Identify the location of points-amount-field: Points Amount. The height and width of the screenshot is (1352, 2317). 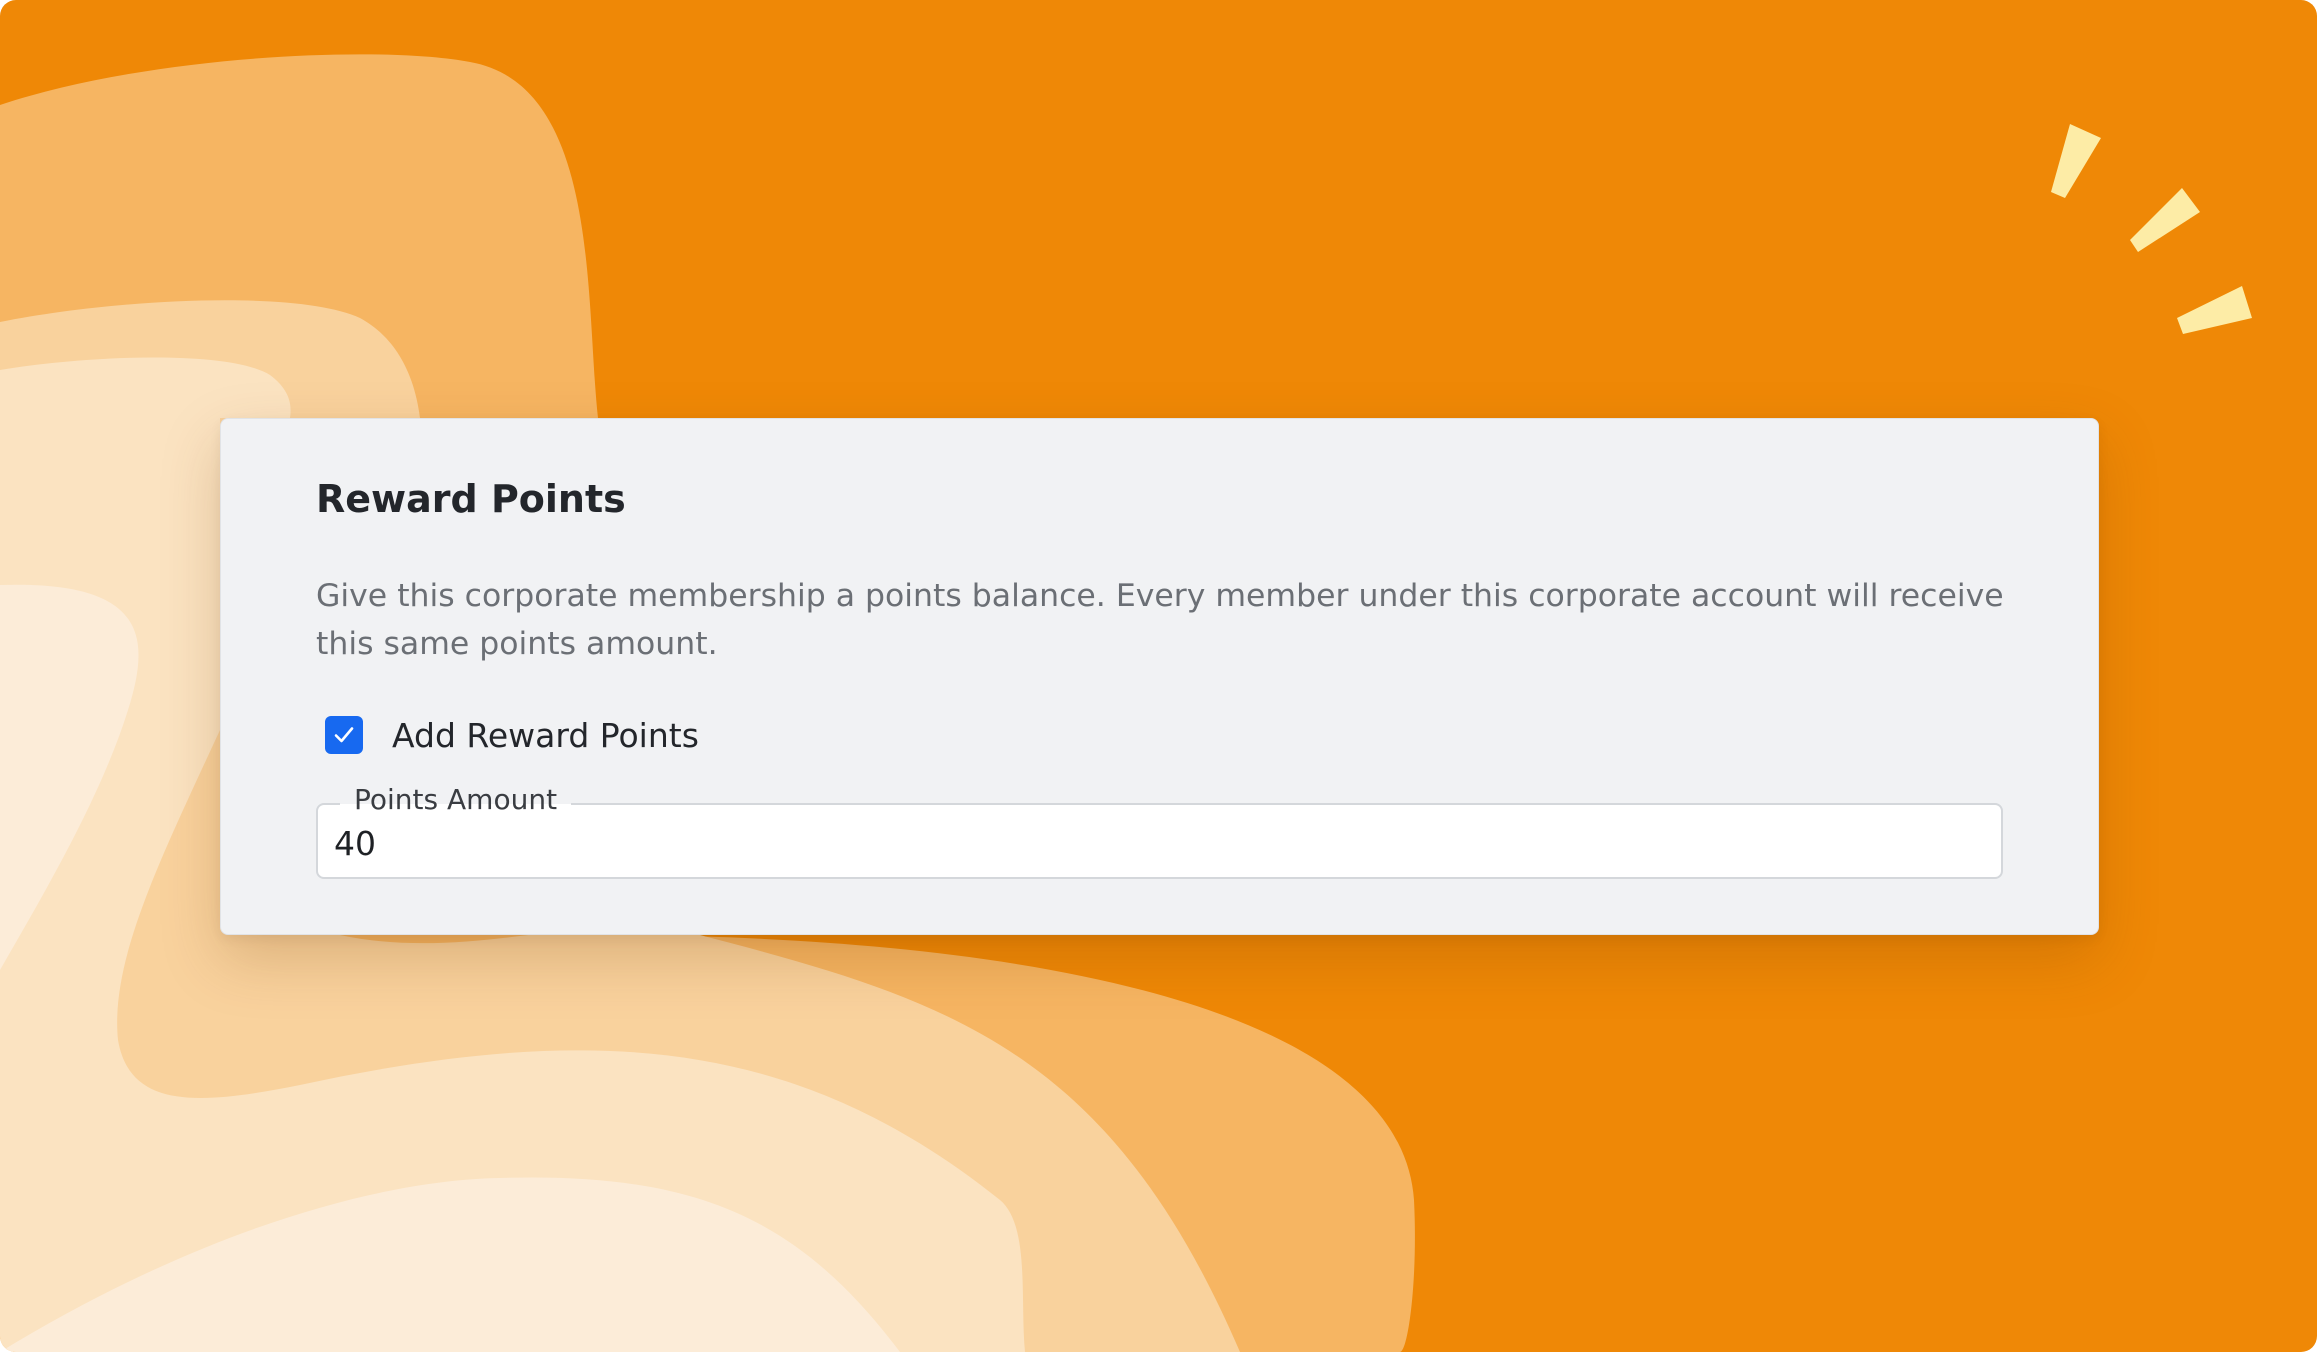
(1159, 831).